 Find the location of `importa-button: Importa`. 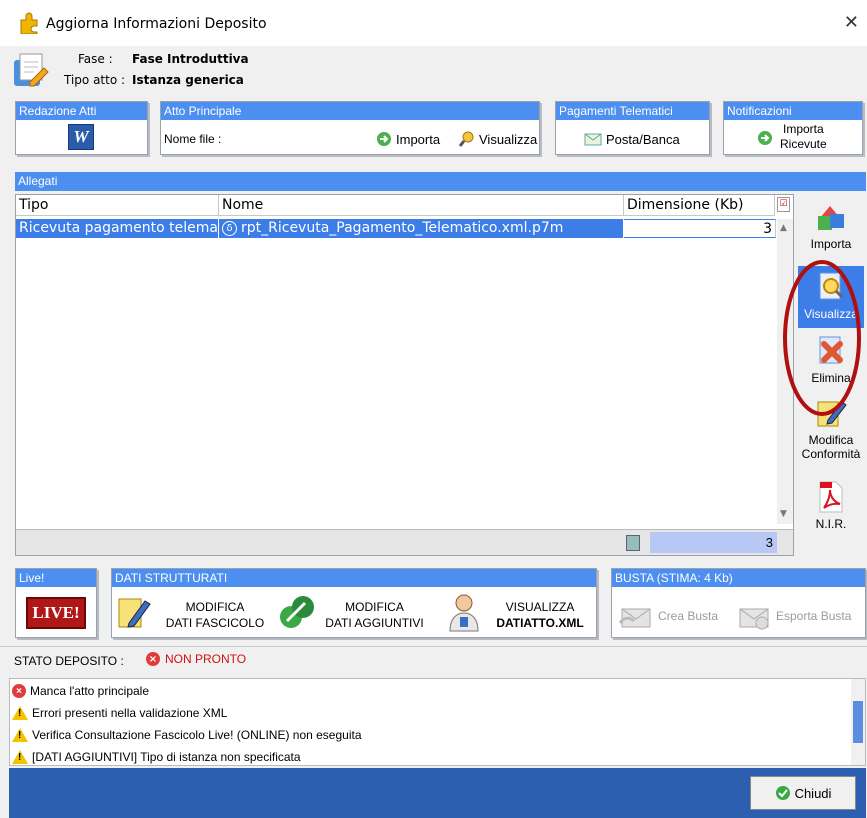

importa-button: Importa is located at coordinates (408, 139).